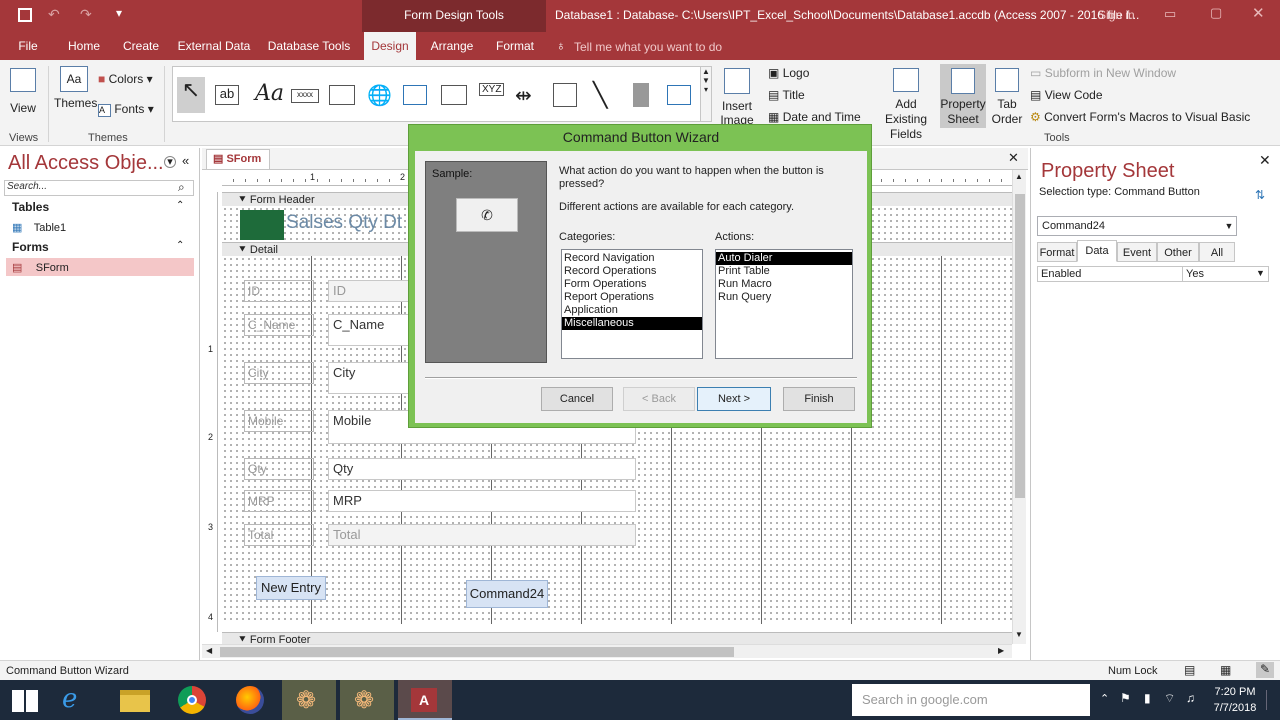 This screenshot has width=1280, height=720. What do you see at coordinates (279, 373) in the screenshot?
I see `field-label: City` at bounding box center [279, 373].